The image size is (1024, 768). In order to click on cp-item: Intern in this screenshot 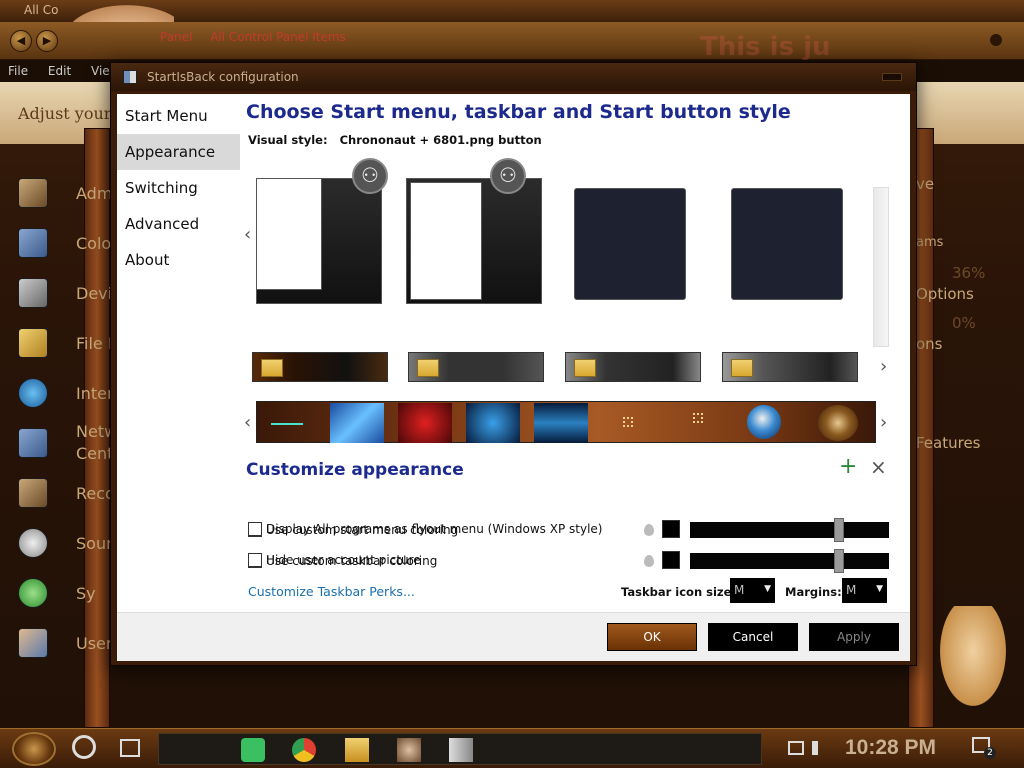, I will do `click(70, 393)`.